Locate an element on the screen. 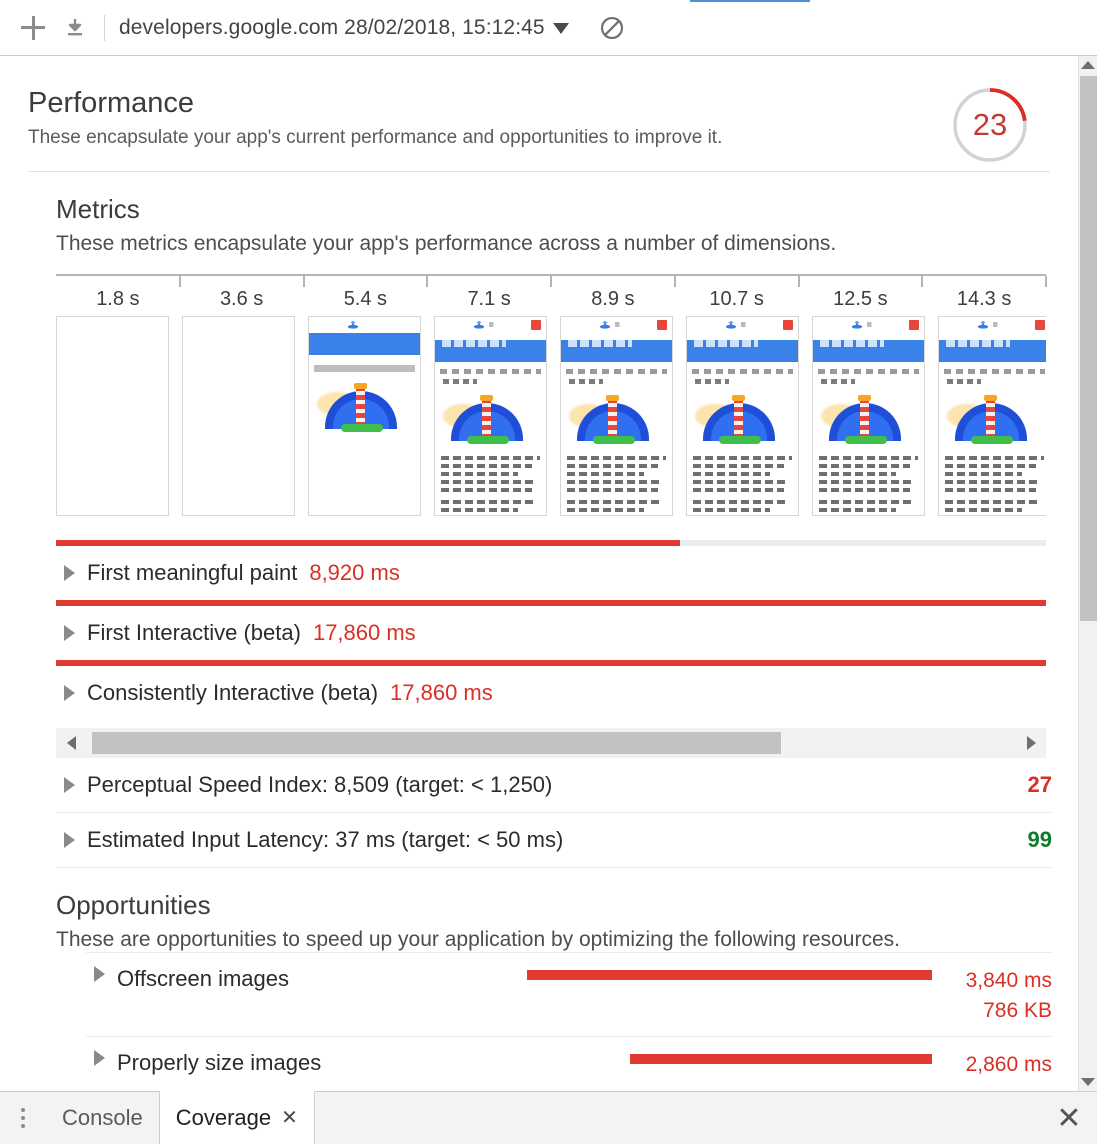 The width and height of the screenshot is (1097, 1144). scroll-right-button is located at coordinates (1031, 743).